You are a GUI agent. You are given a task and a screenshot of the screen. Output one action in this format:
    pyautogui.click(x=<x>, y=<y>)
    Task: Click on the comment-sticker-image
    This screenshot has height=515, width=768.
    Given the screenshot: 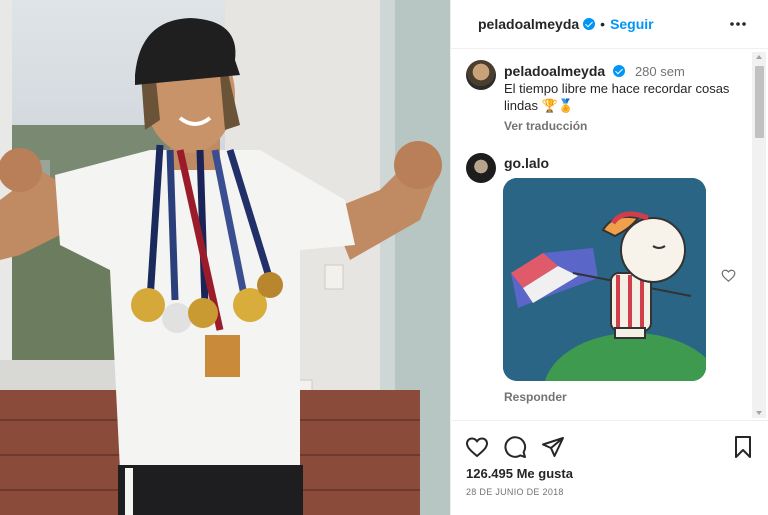 What is the action you would take?
    pyautogui.click(x=604, y=279)
    